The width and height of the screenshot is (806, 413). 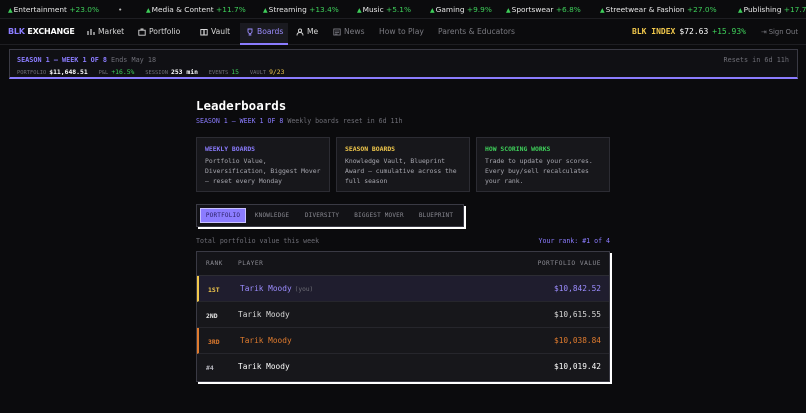 What do you see at coordinates (450, 9) in the screenshot?
I see `ticker-name: Gaming` at bounding box center [450, 9].